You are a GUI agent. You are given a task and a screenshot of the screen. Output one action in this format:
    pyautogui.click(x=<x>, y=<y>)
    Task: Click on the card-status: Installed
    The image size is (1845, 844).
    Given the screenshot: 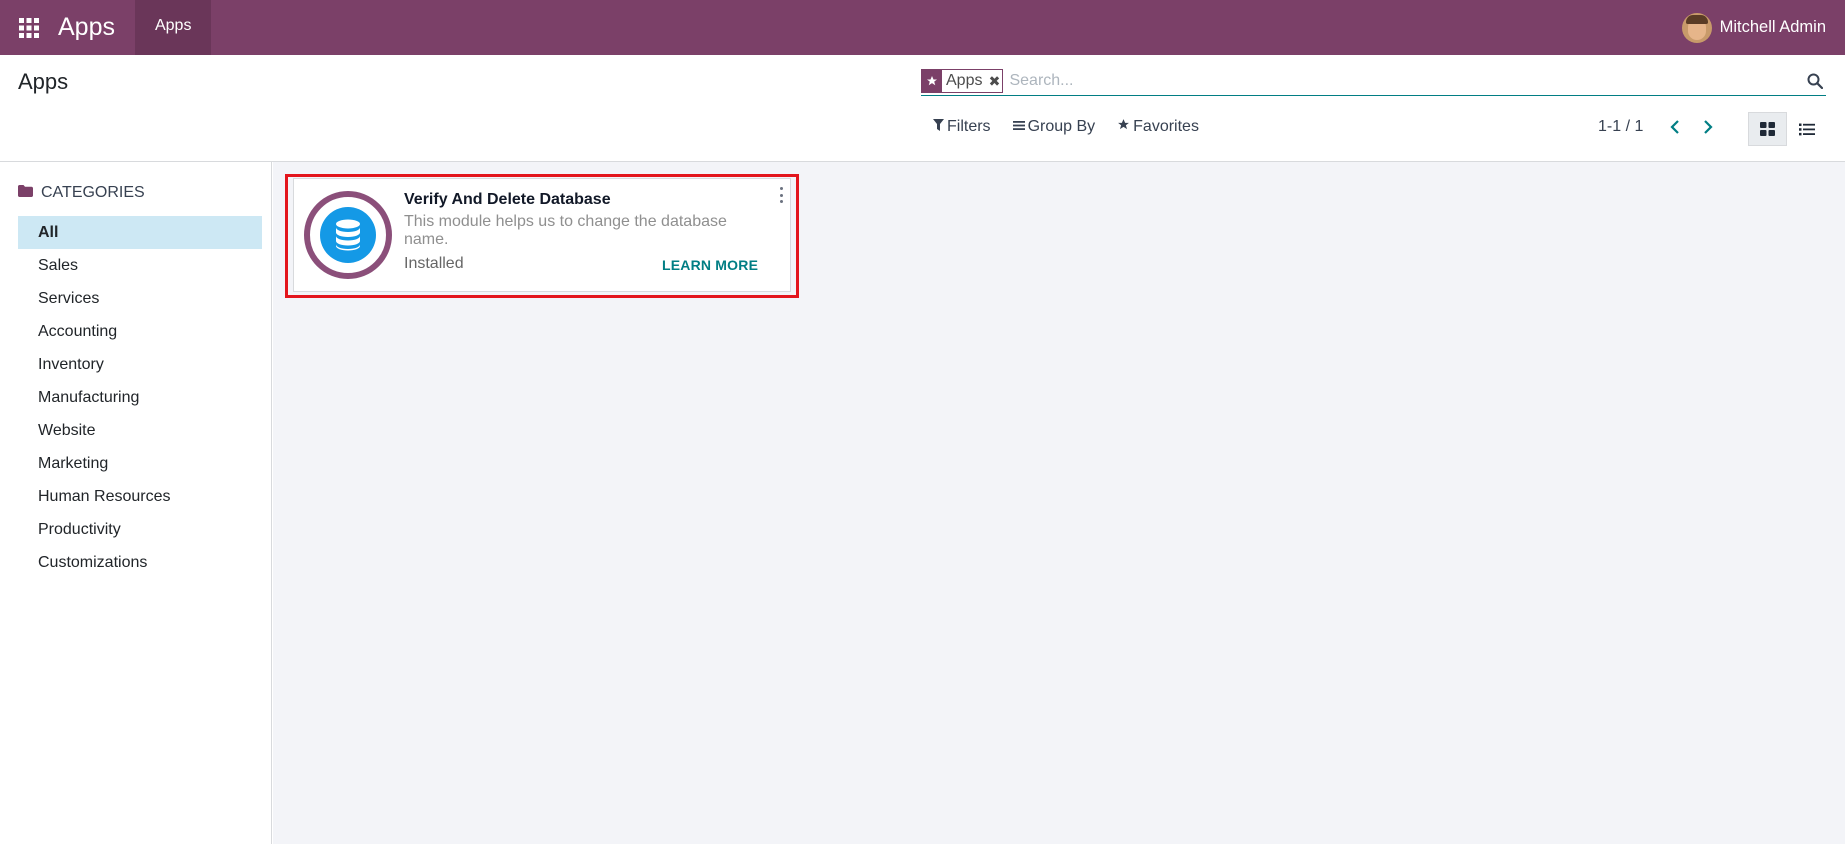 What is the action you would take?
    pyautogui.click(x=434, y=263)
    